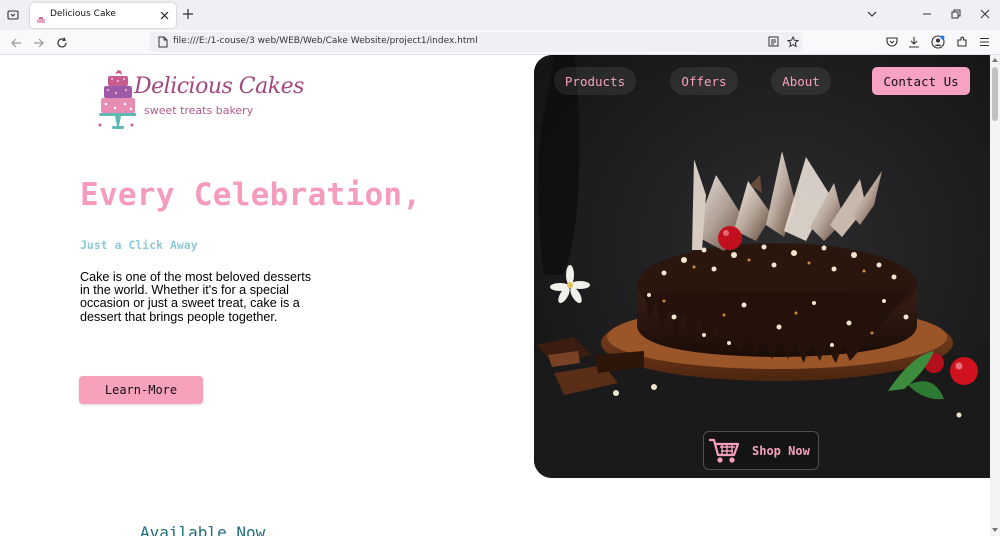  Describe the element at coordinates (16, 43) in the screenshot. I see `back-icon` at that location.